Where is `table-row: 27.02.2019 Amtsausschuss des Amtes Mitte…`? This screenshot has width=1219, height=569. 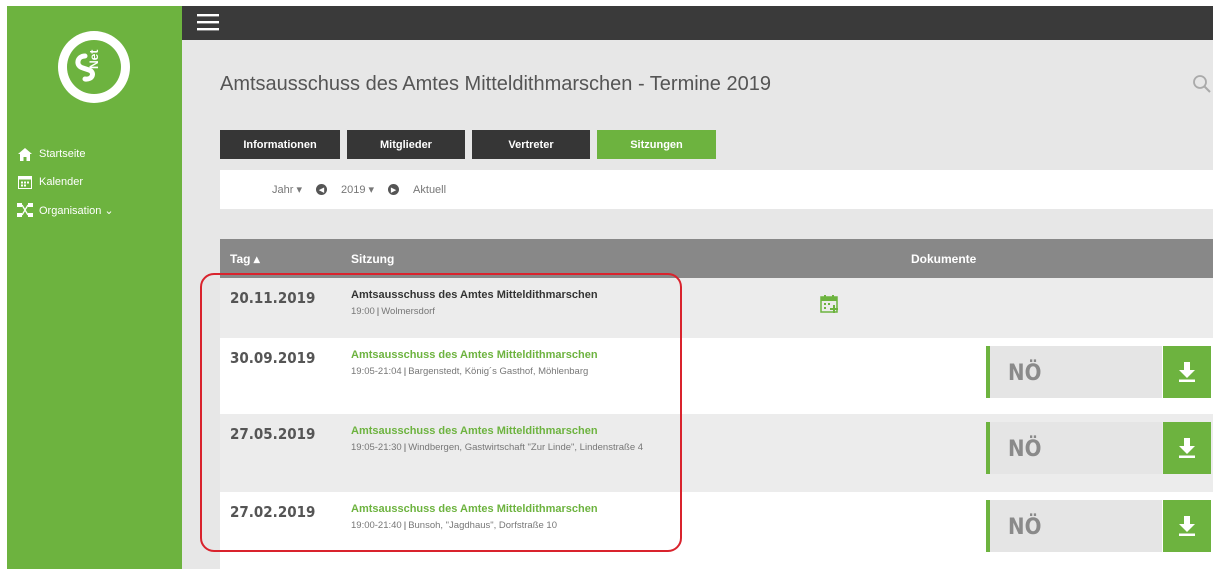 table-row: 27.02.2019 Amtsausschuss des Amtes Mitte… is located at coordinates (716, 530).